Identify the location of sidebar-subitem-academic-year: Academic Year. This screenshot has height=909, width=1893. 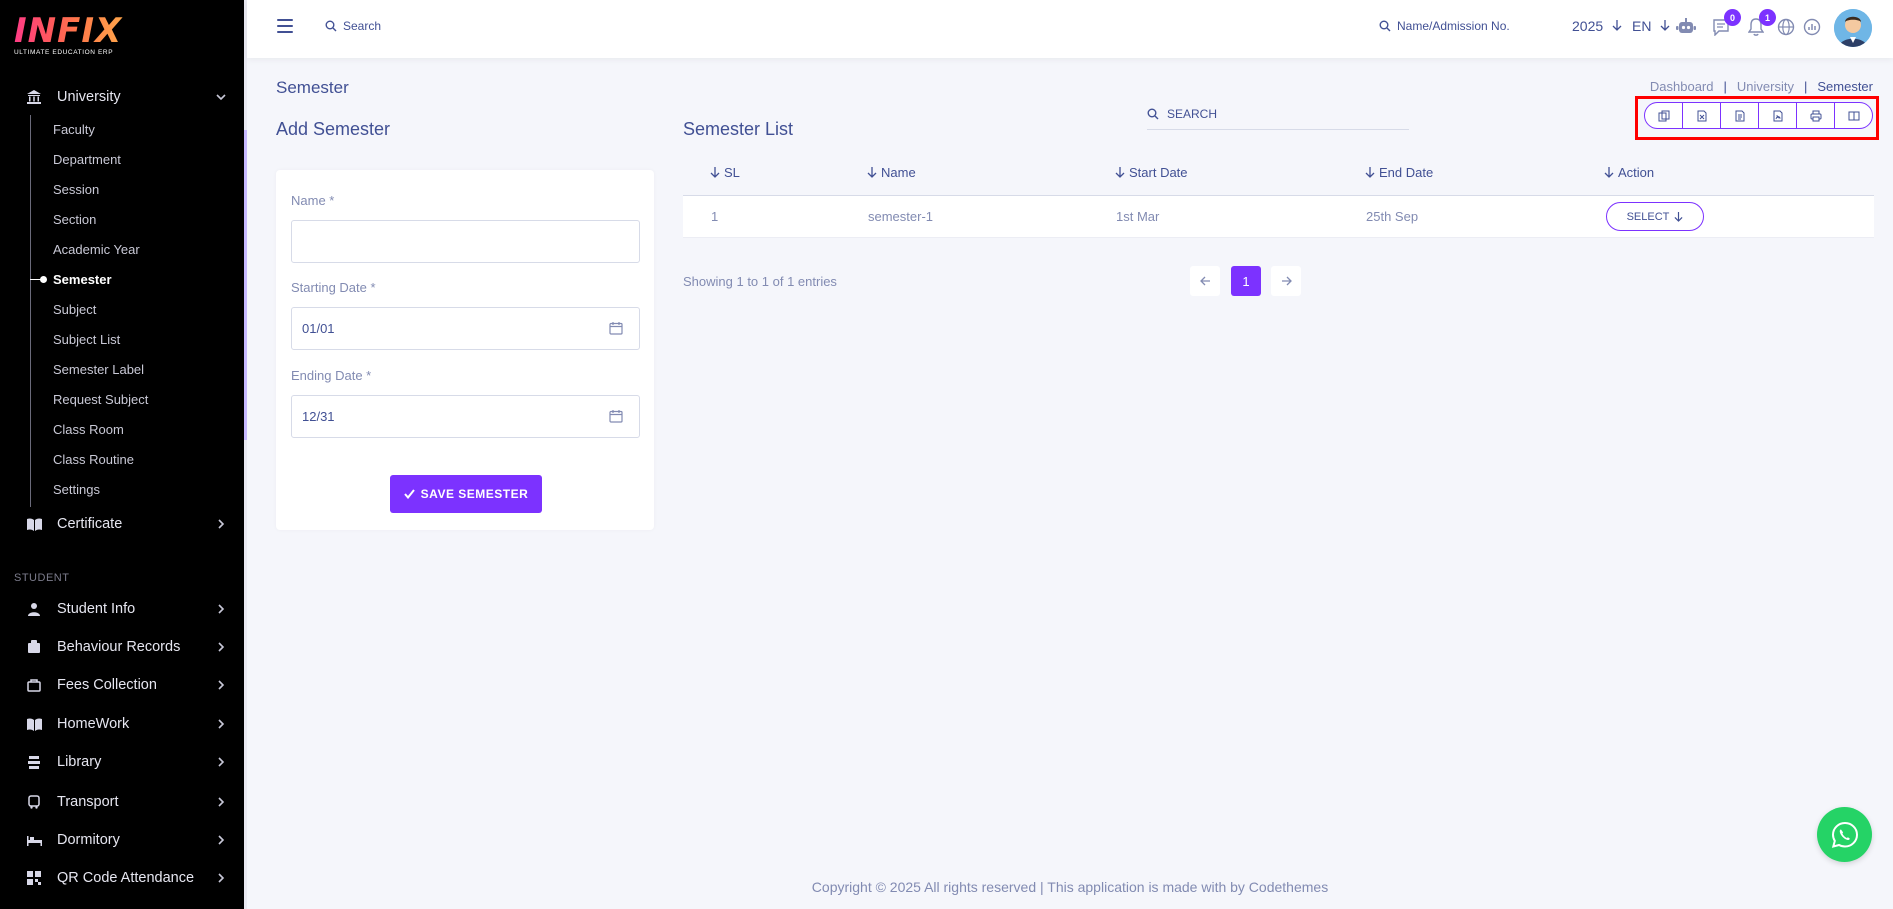
(96, 249).